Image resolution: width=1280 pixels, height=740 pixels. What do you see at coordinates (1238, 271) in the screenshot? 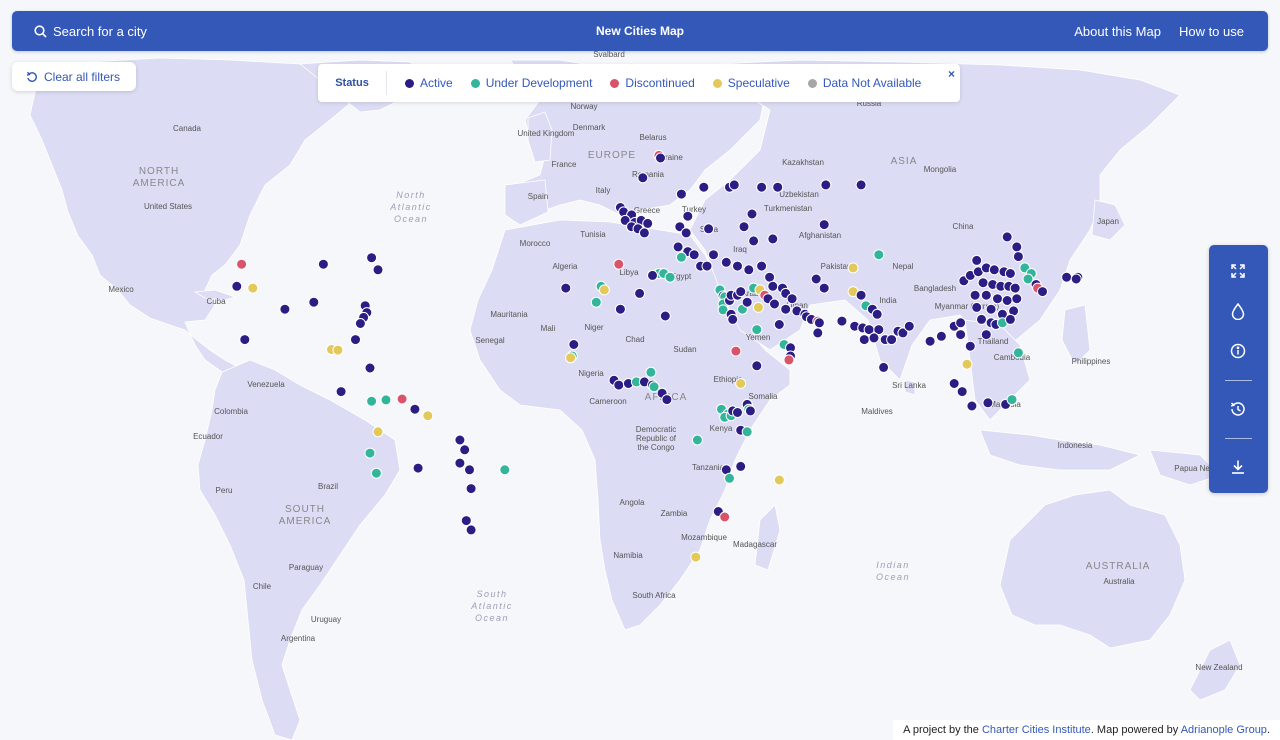
I see `expand-icon` at bounding box center [1238, 271].